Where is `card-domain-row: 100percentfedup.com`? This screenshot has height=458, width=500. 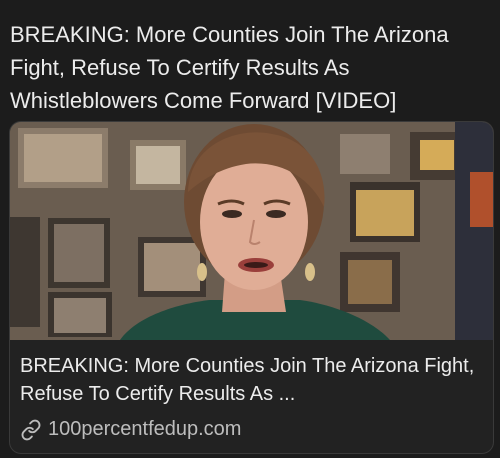
card-domain-row: 100percentfedup.com is located at coordinates (251, 429).